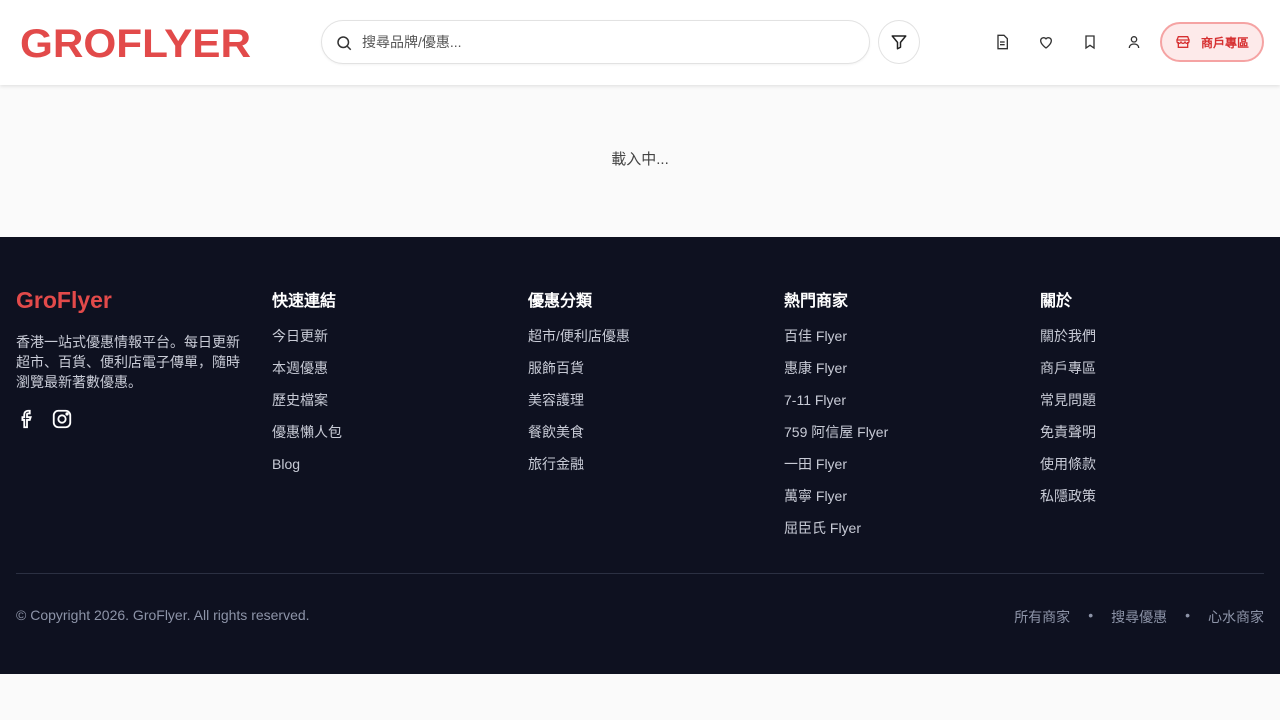 This screenshot has height=720, width=1280. Describe the element at coordinates (1046, 42) in the screenshot. I see `heart-icon` at that location.